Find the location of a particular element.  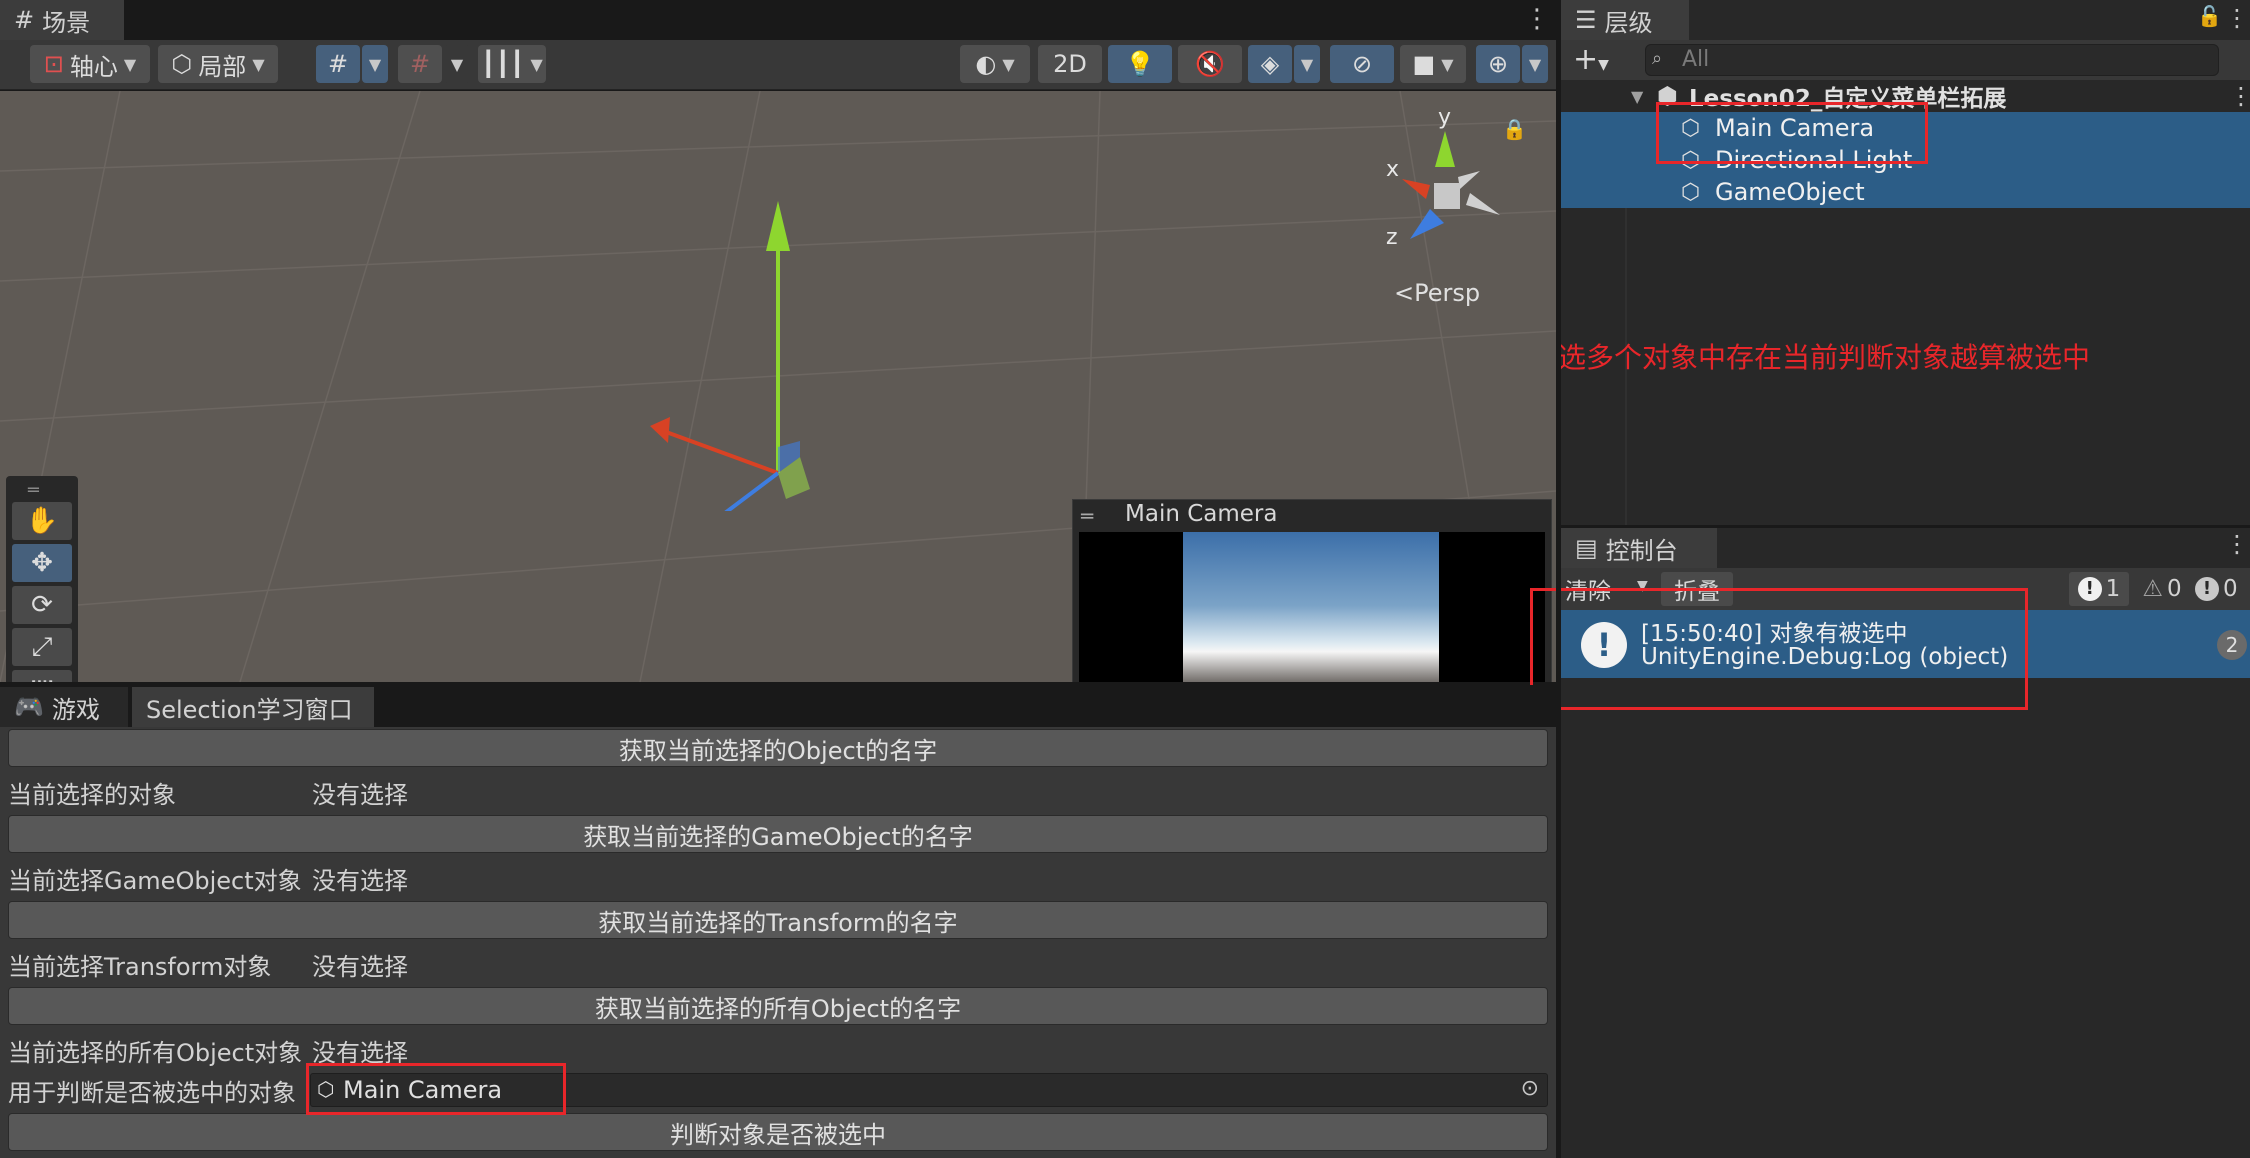

get-all-objects-name-button: 获取当前选择的所有Object的名字 is located at coordinates (778, 1006).